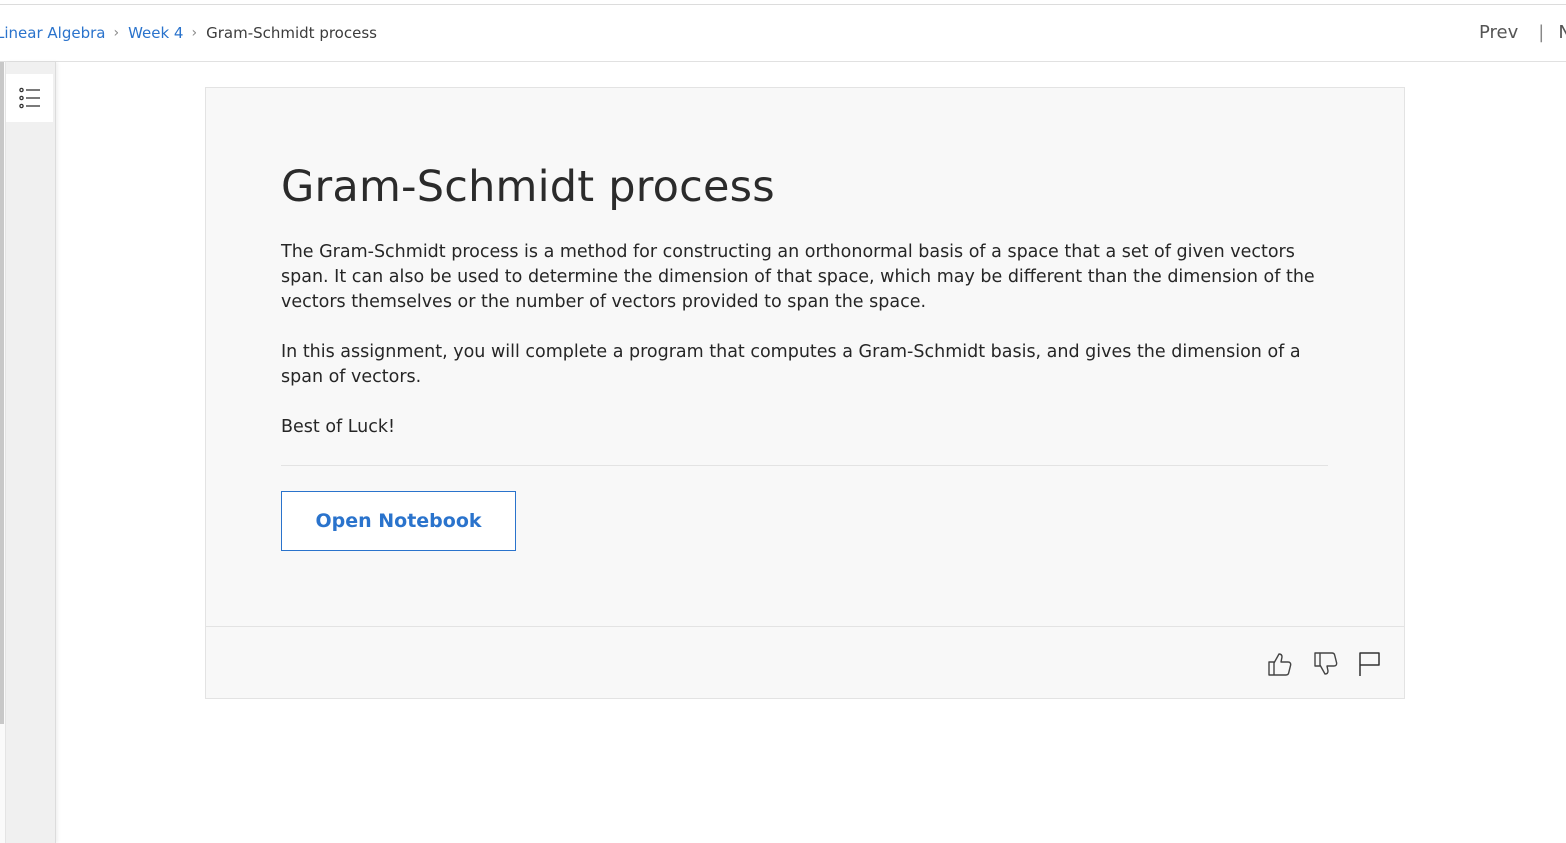 The image size is (1566, 843). What do you see at coordinates (31, 452) in the screenshot?
I see `sidebar` at bounding box center [31, 452].